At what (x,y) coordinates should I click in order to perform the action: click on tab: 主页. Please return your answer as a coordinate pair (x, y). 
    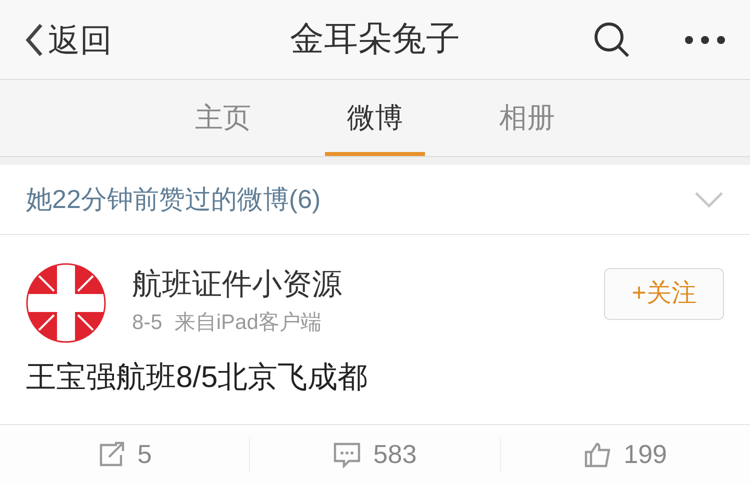
    Looking at the image, I should click on (223, 118).